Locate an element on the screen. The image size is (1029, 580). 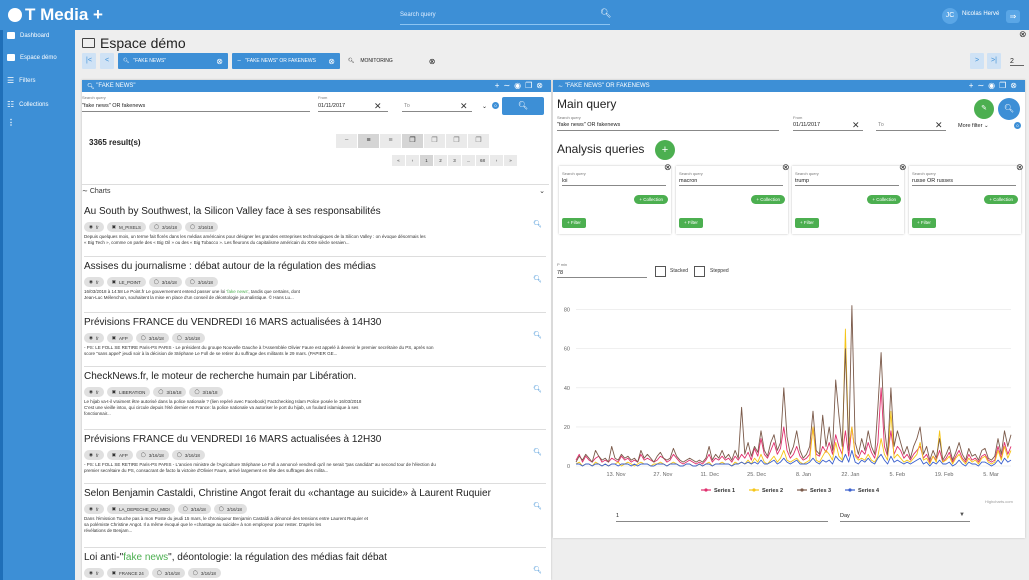
panel-action-icons: +∼◉❐⊗ is located at coordinates (521, 85).